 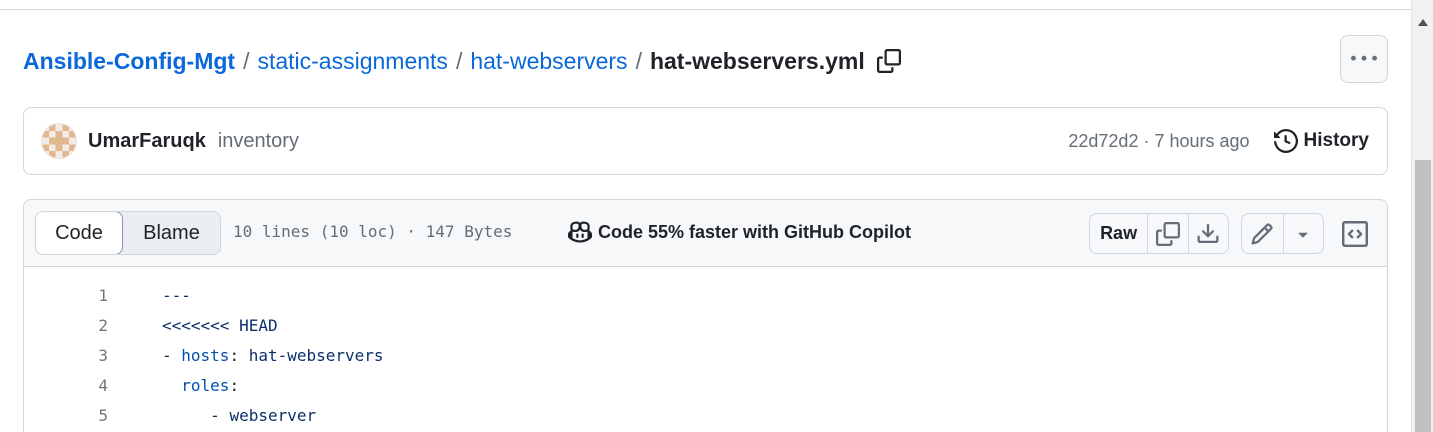 What do you see at coordinates (79, 233) in the screenshot?
I see `tab-code: Code` at bounding box center [79, 233].